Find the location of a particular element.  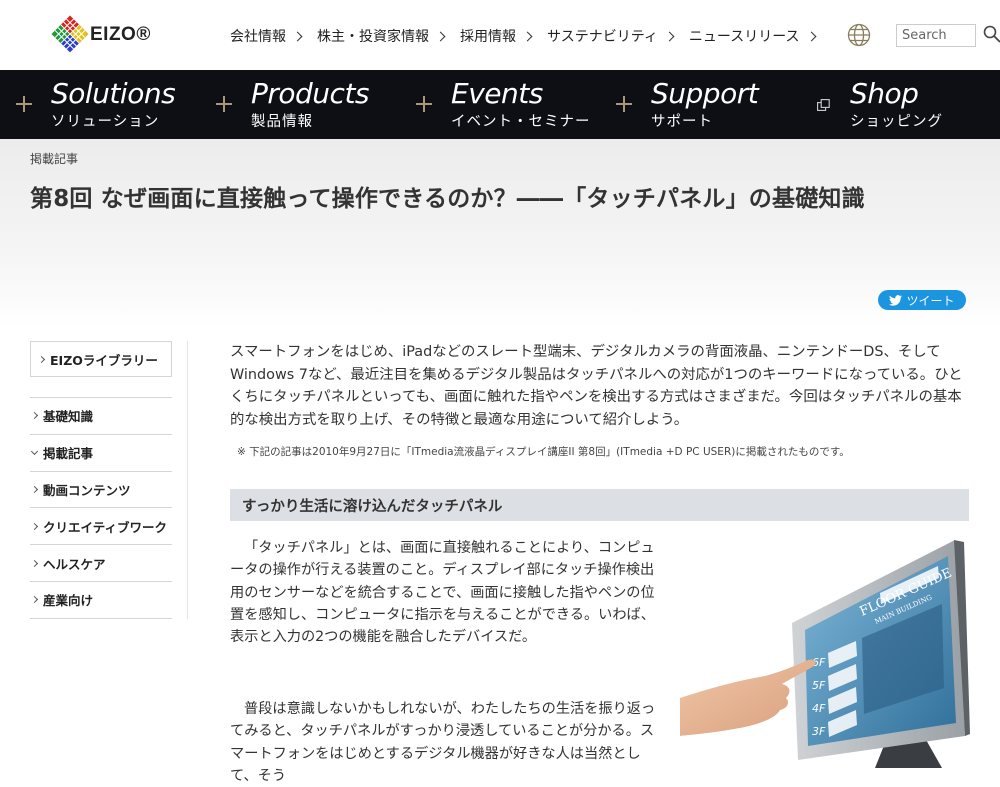

twitter-bird-icon is located at coordinates (896, 300).